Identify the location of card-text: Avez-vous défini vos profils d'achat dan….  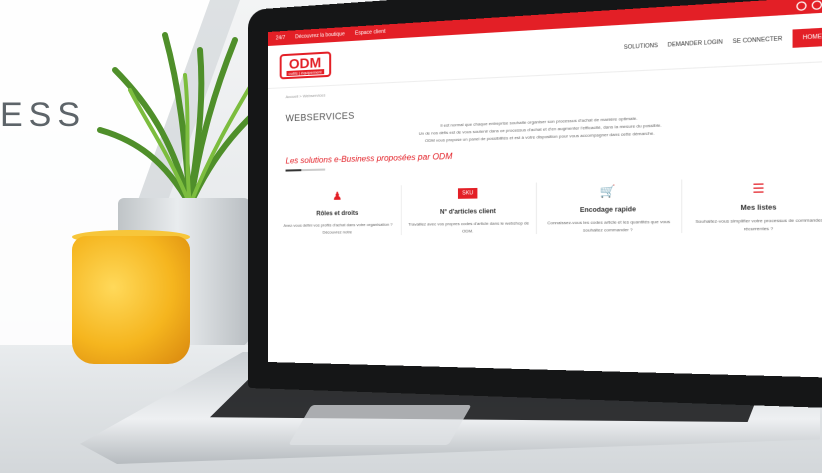
(338, 228).